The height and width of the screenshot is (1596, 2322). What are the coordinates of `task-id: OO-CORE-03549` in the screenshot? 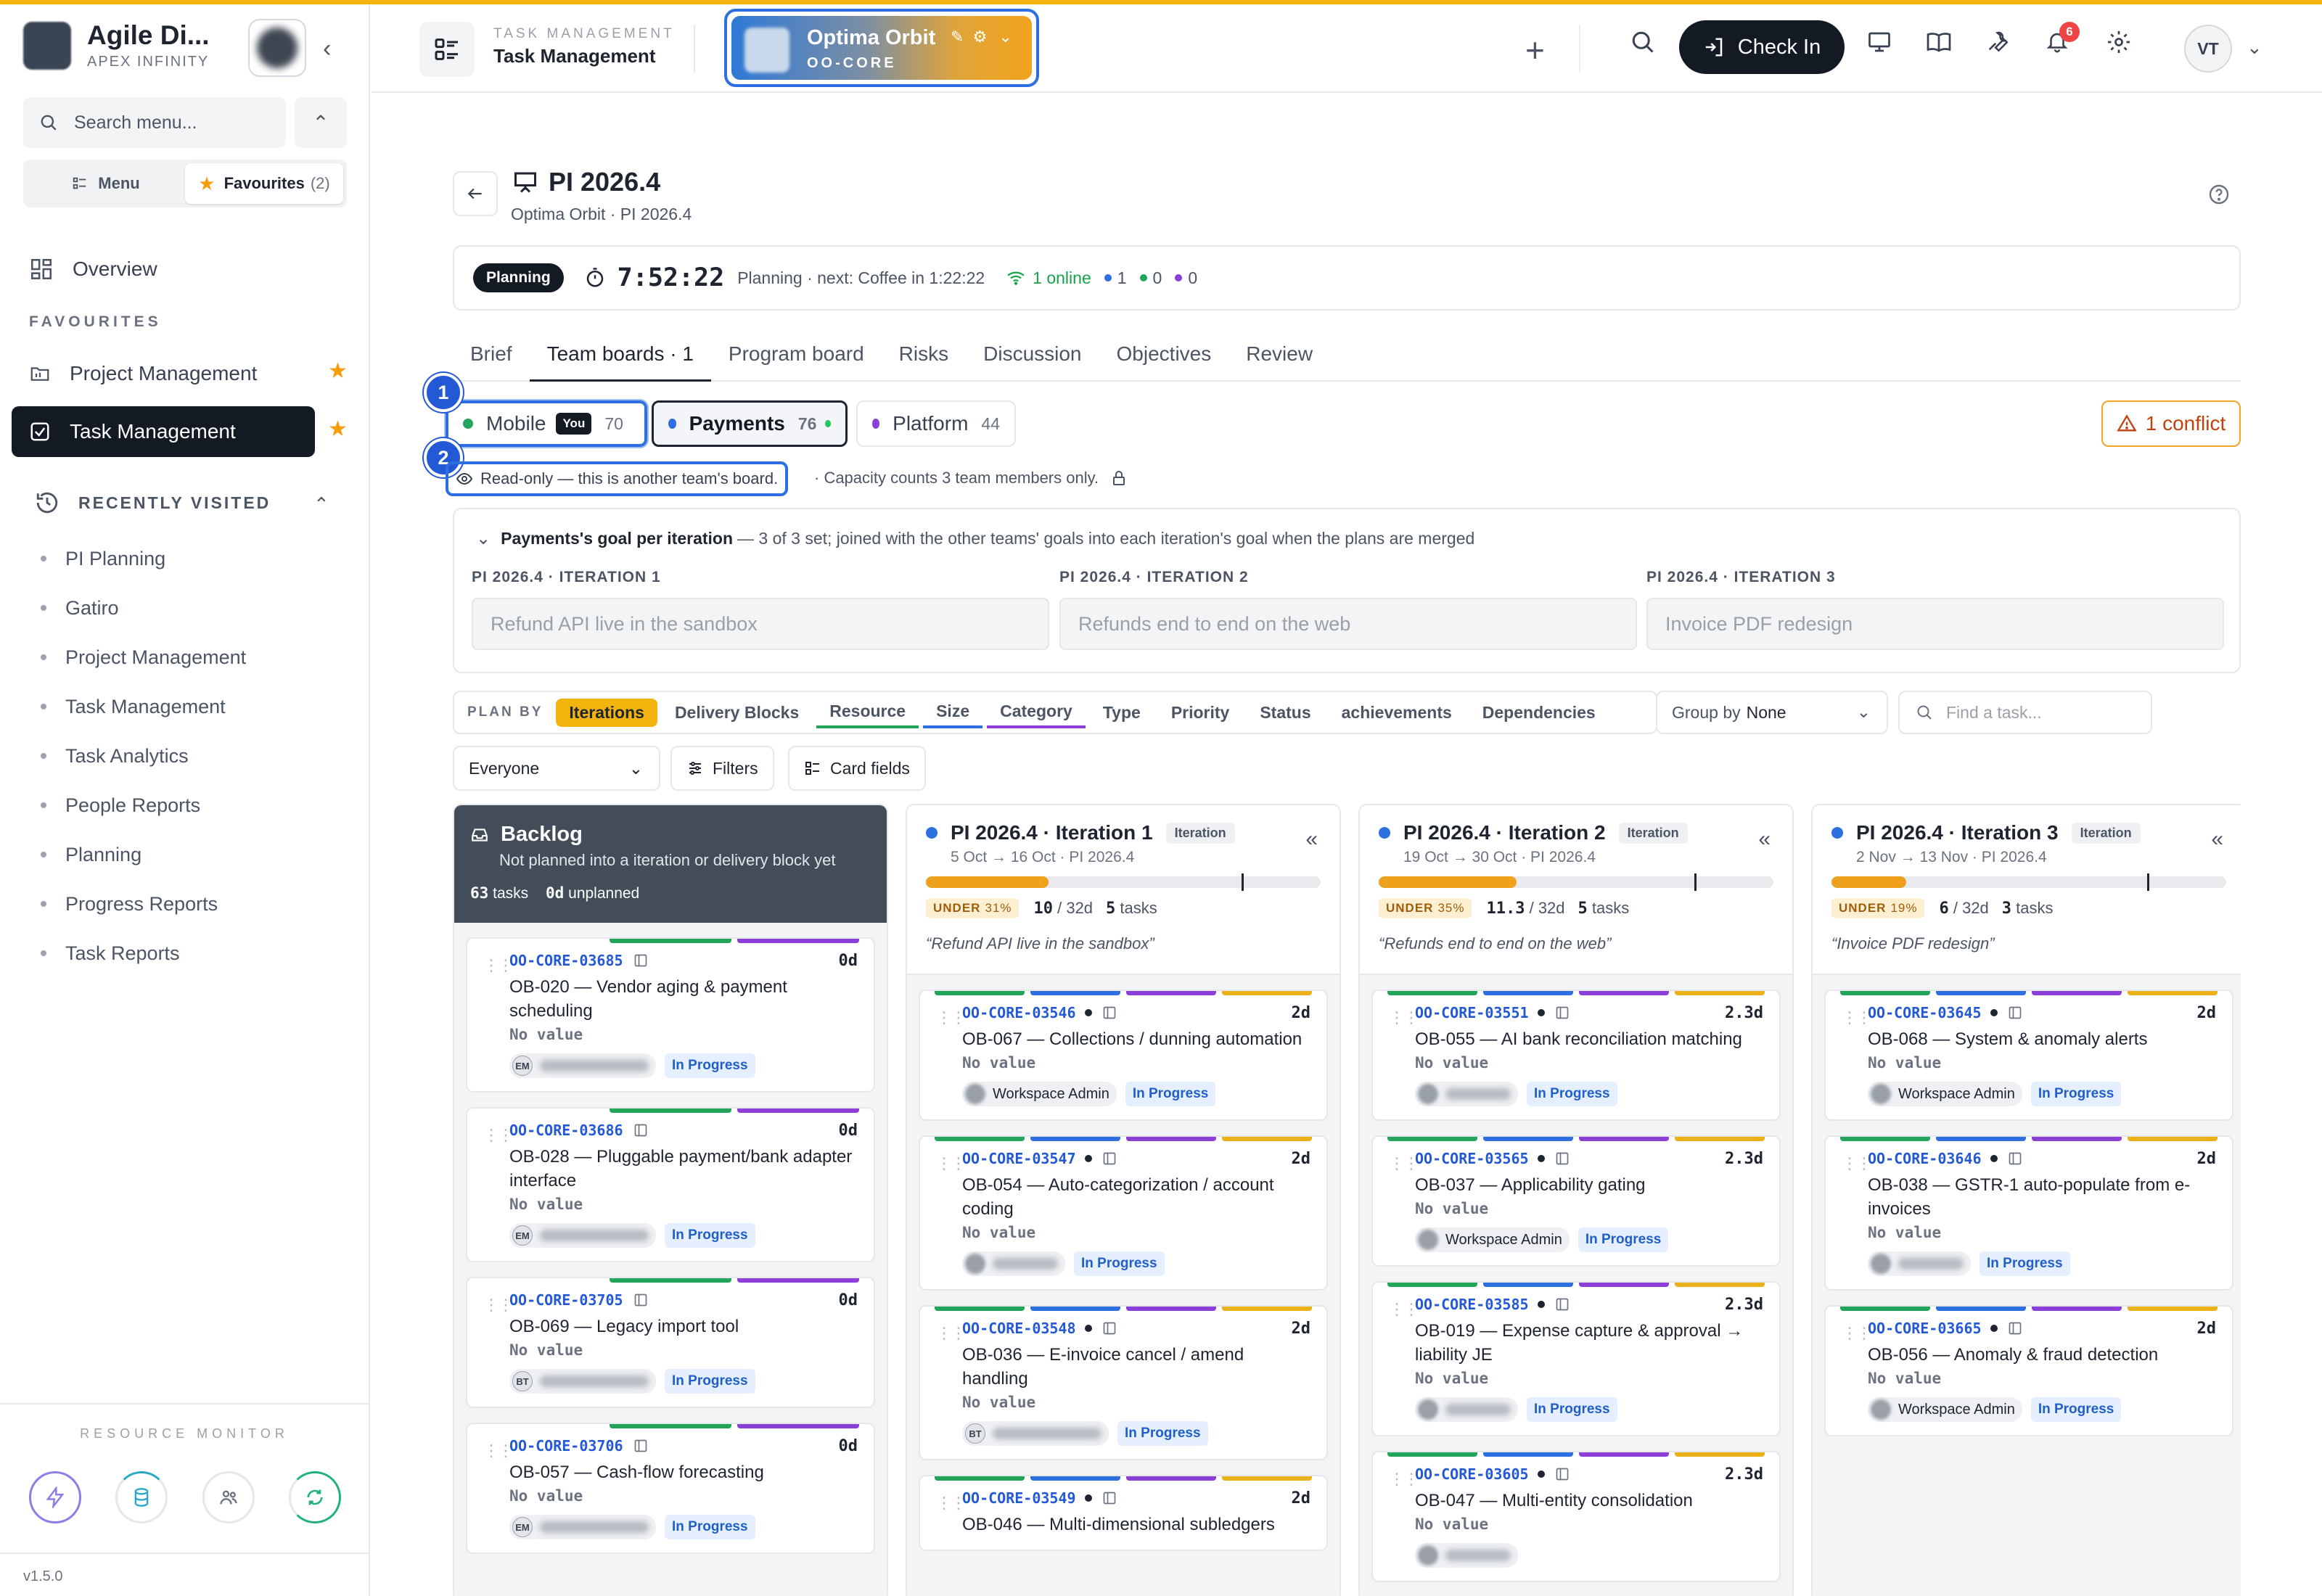 It's located at (1019, 1498).